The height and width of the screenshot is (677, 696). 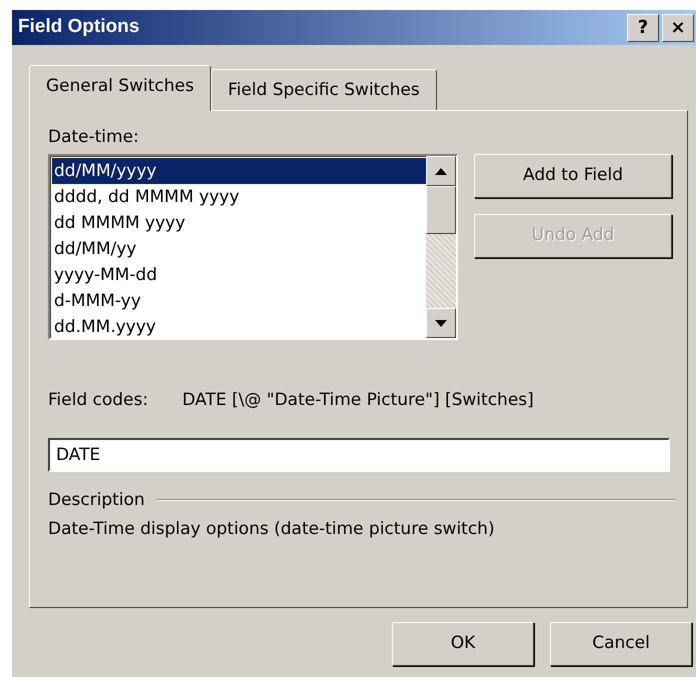 What do you see at coordinates (79, 27) in the screenshot?
I see `window-title: Field Options` at bounding box center [79, 27].